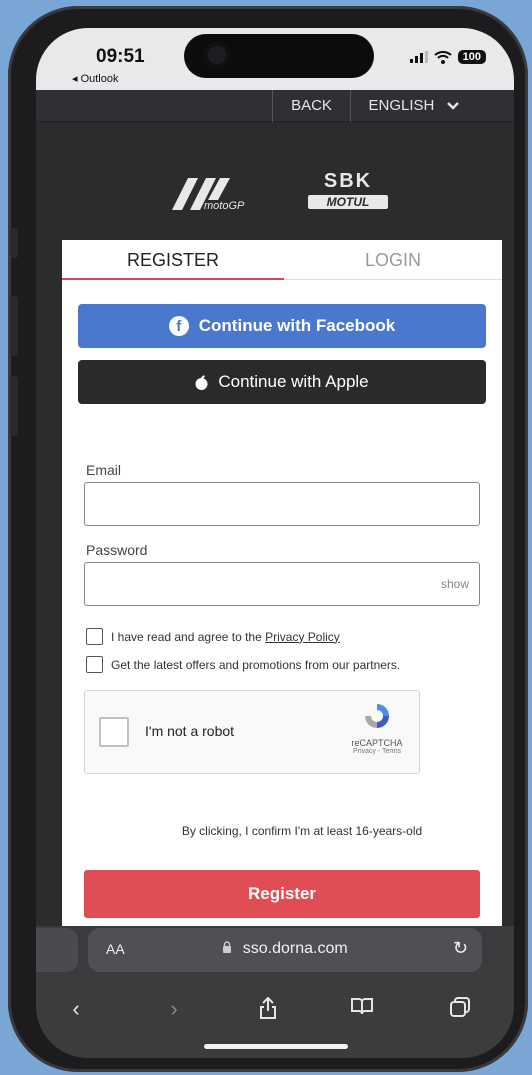 This screenshot has height=1075, width=532. Describe the element at coordinates (311, 106) in the screenshot. I see `back-button: BACK` at that location.